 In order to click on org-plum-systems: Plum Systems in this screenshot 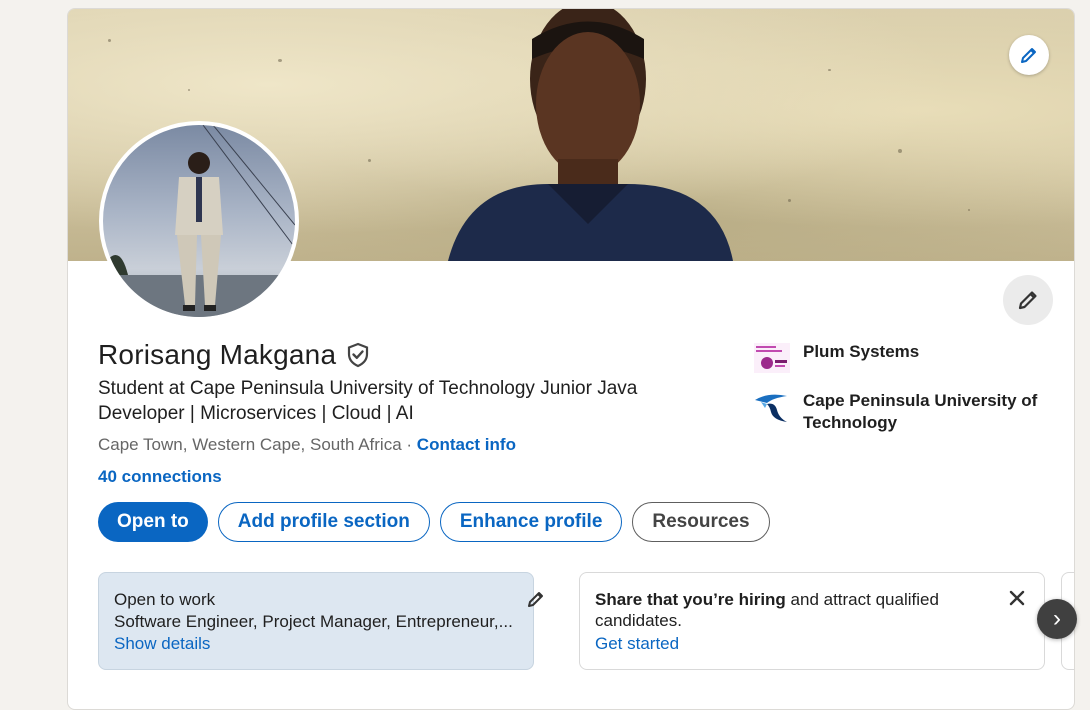, I will do `click(903, 358)`.